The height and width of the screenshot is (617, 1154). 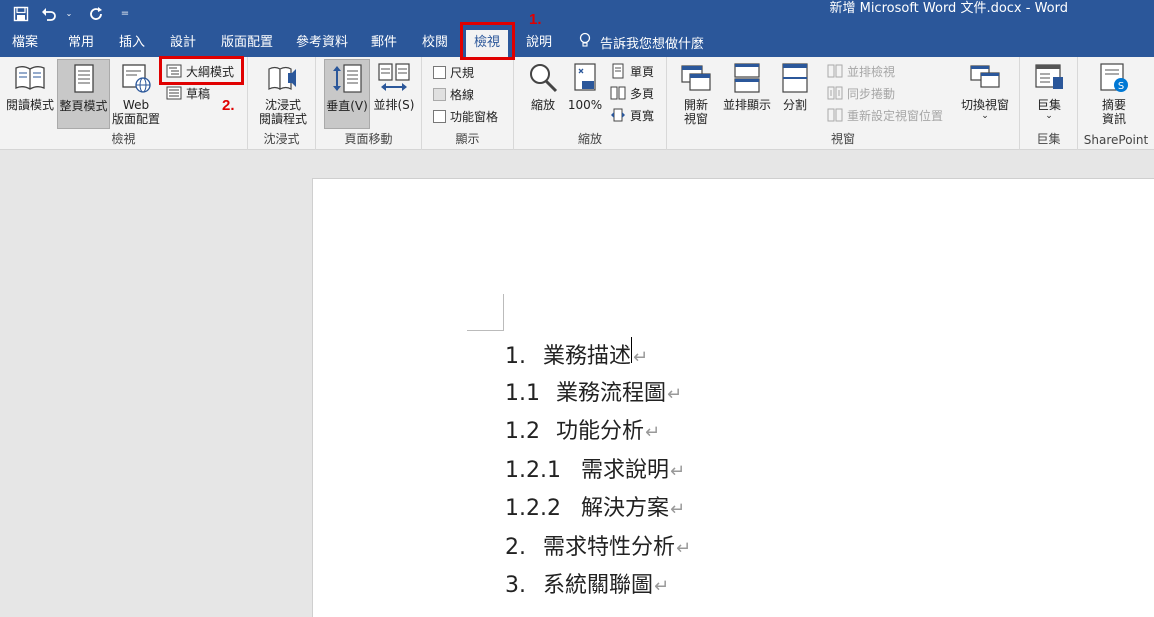 I want to click on side-by-side-button: 並排(S), so click(x=394, y=93).